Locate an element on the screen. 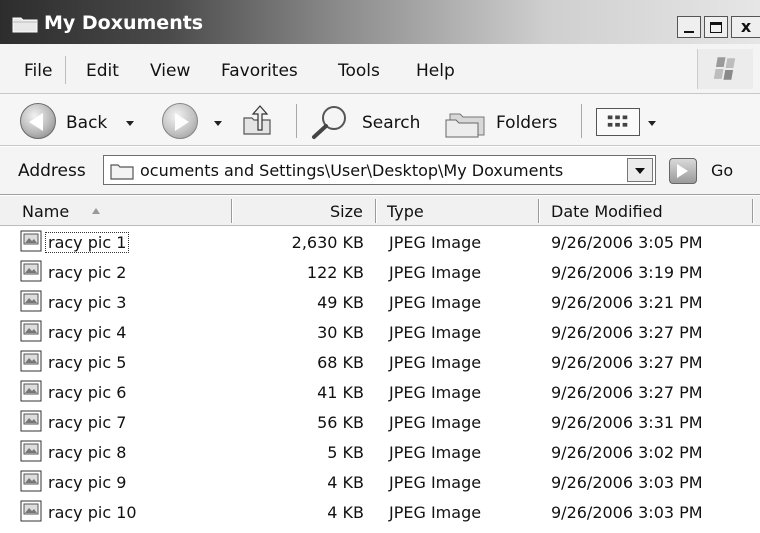  file-date-modified: 9/26/2006 3:21 PM is located at coordinates (627, 302).